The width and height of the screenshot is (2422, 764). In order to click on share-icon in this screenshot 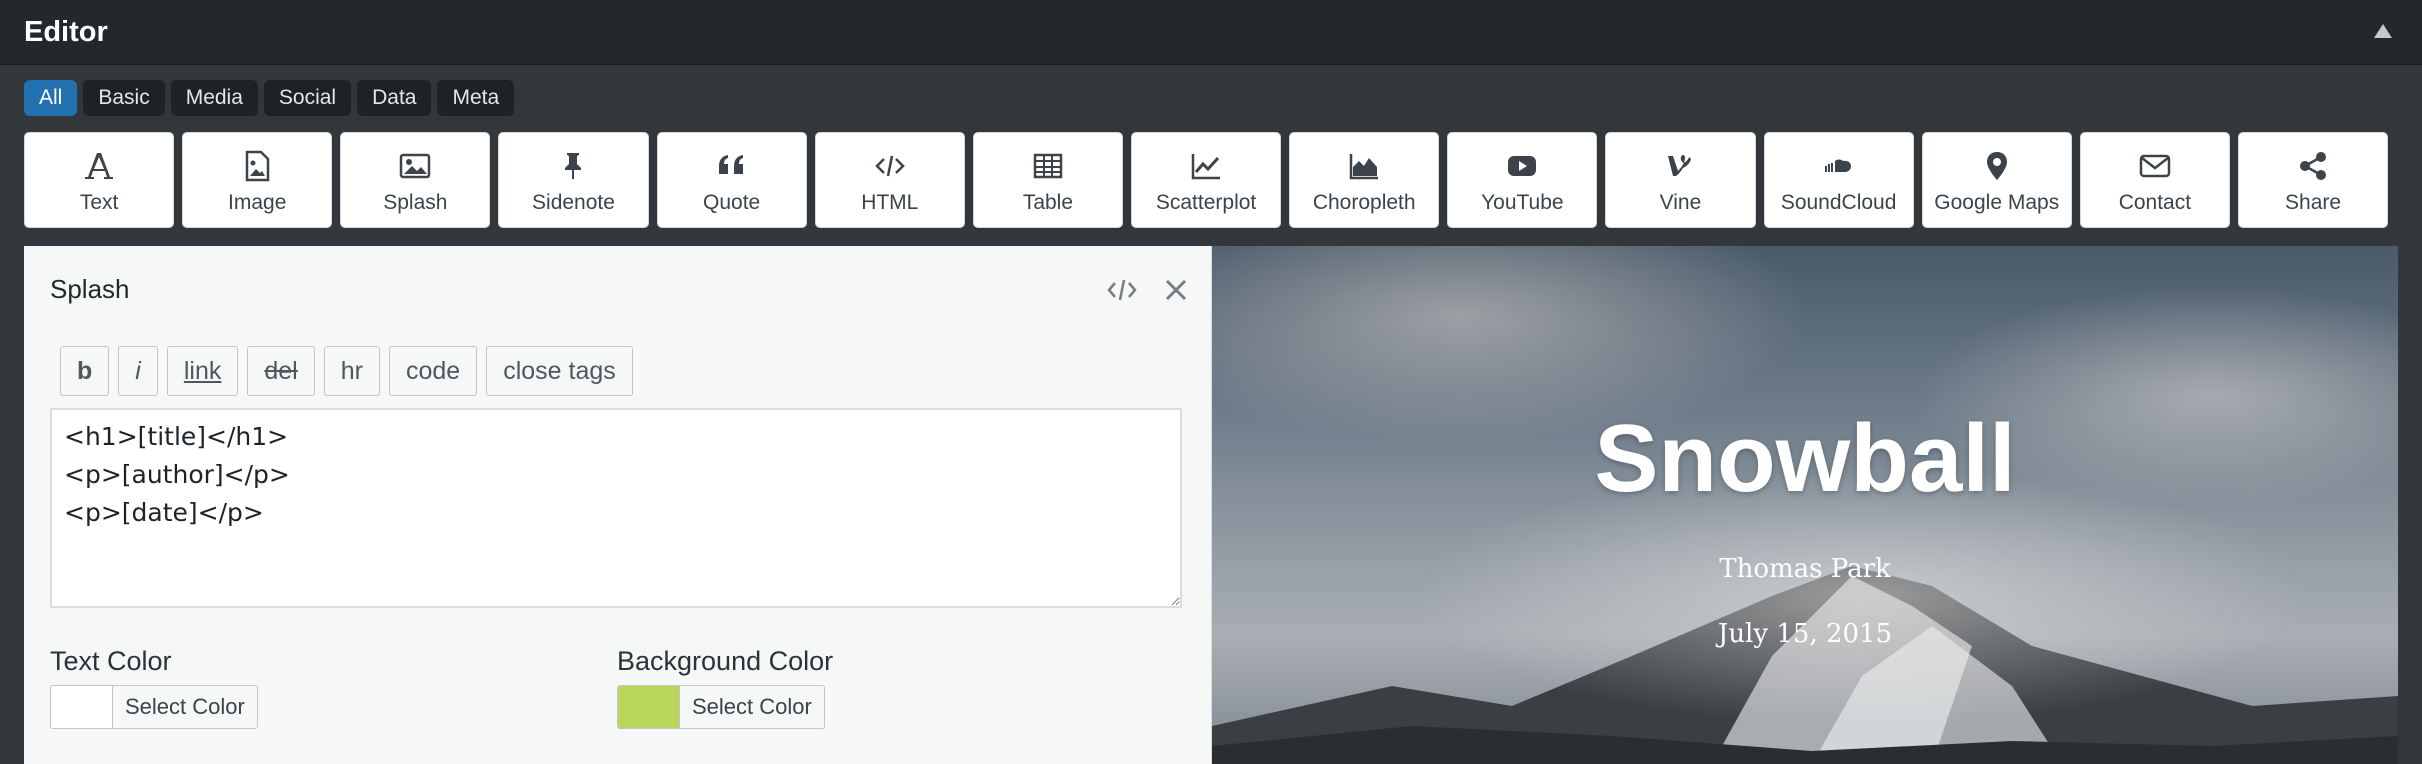, I will do `click(2313, 166)`.